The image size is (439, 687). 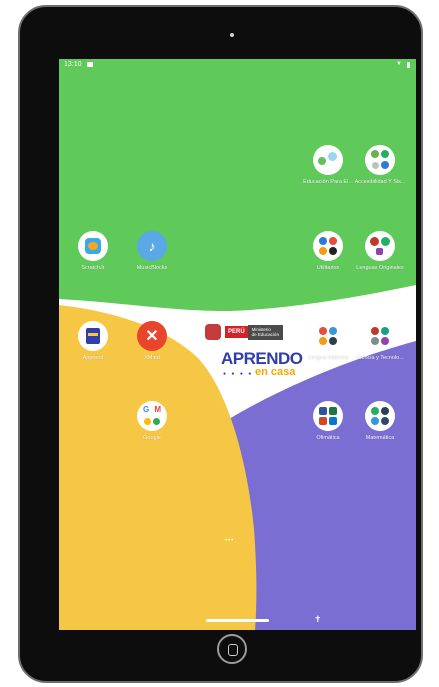 I want to click on hardware-home-button, so click(x=232, y=649).